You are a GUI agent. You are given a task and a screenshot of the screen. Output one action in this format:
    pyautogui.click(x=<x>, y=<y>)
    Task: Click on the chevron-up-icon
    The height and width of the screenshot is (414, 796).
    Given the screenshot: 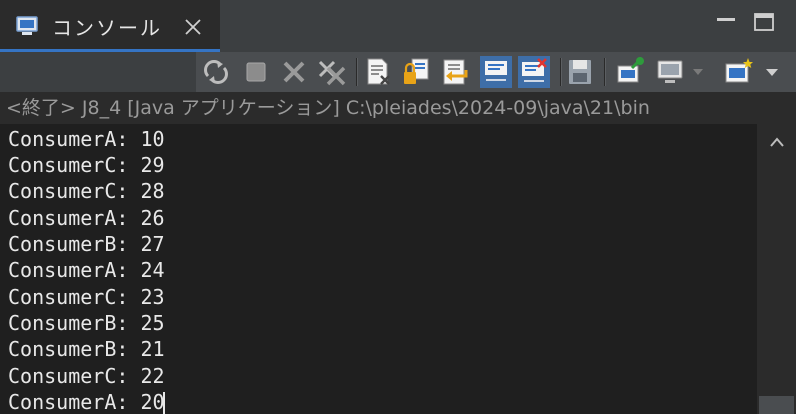 What is the action you would take?
    pyautogui.click(x=777, y=142)
    